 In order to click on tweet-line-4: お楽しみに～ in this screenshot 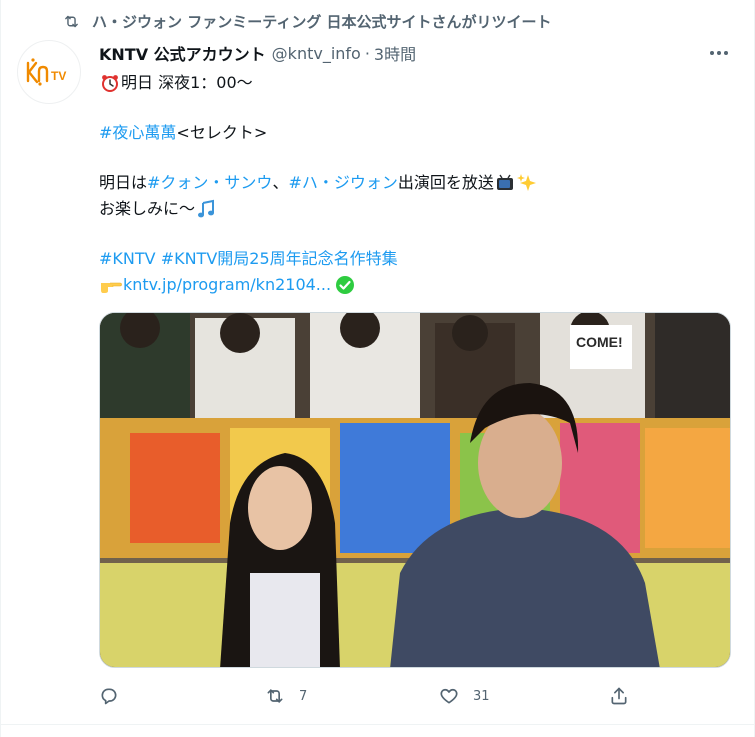, I will do `click(414, 209)`.